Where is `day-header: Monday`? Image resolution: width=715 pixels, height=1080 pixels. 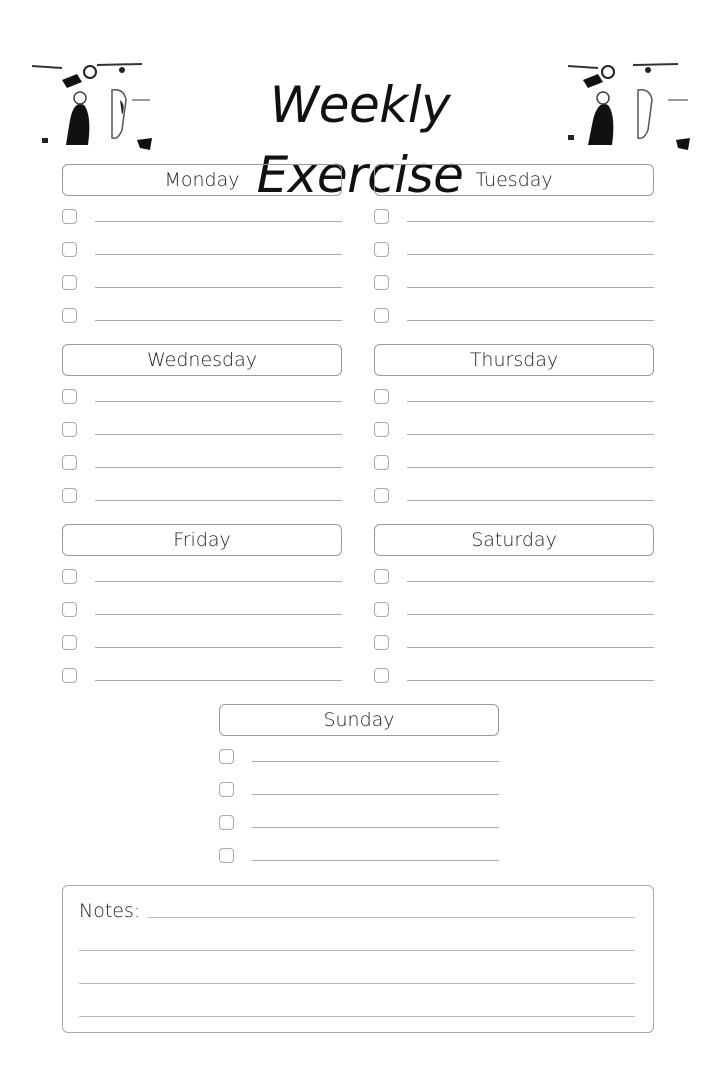
day-header: Monday is located at coordinates (202, 180).